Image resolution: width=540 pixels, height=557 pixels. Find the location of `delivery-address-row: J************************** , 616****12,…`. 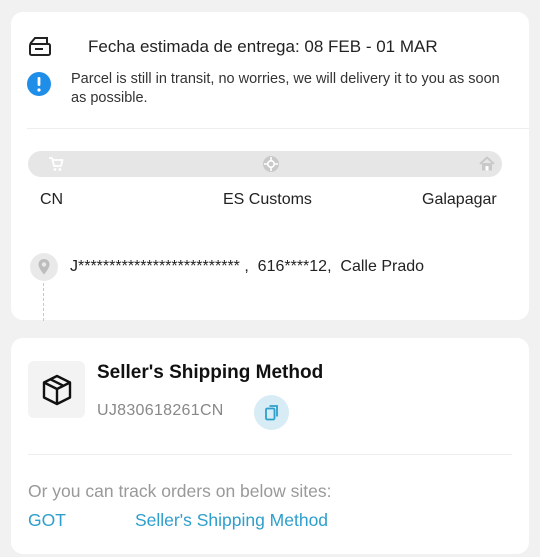

delivery-address-row: J************************** , 616****12,… is located at coordinates (227, 267).